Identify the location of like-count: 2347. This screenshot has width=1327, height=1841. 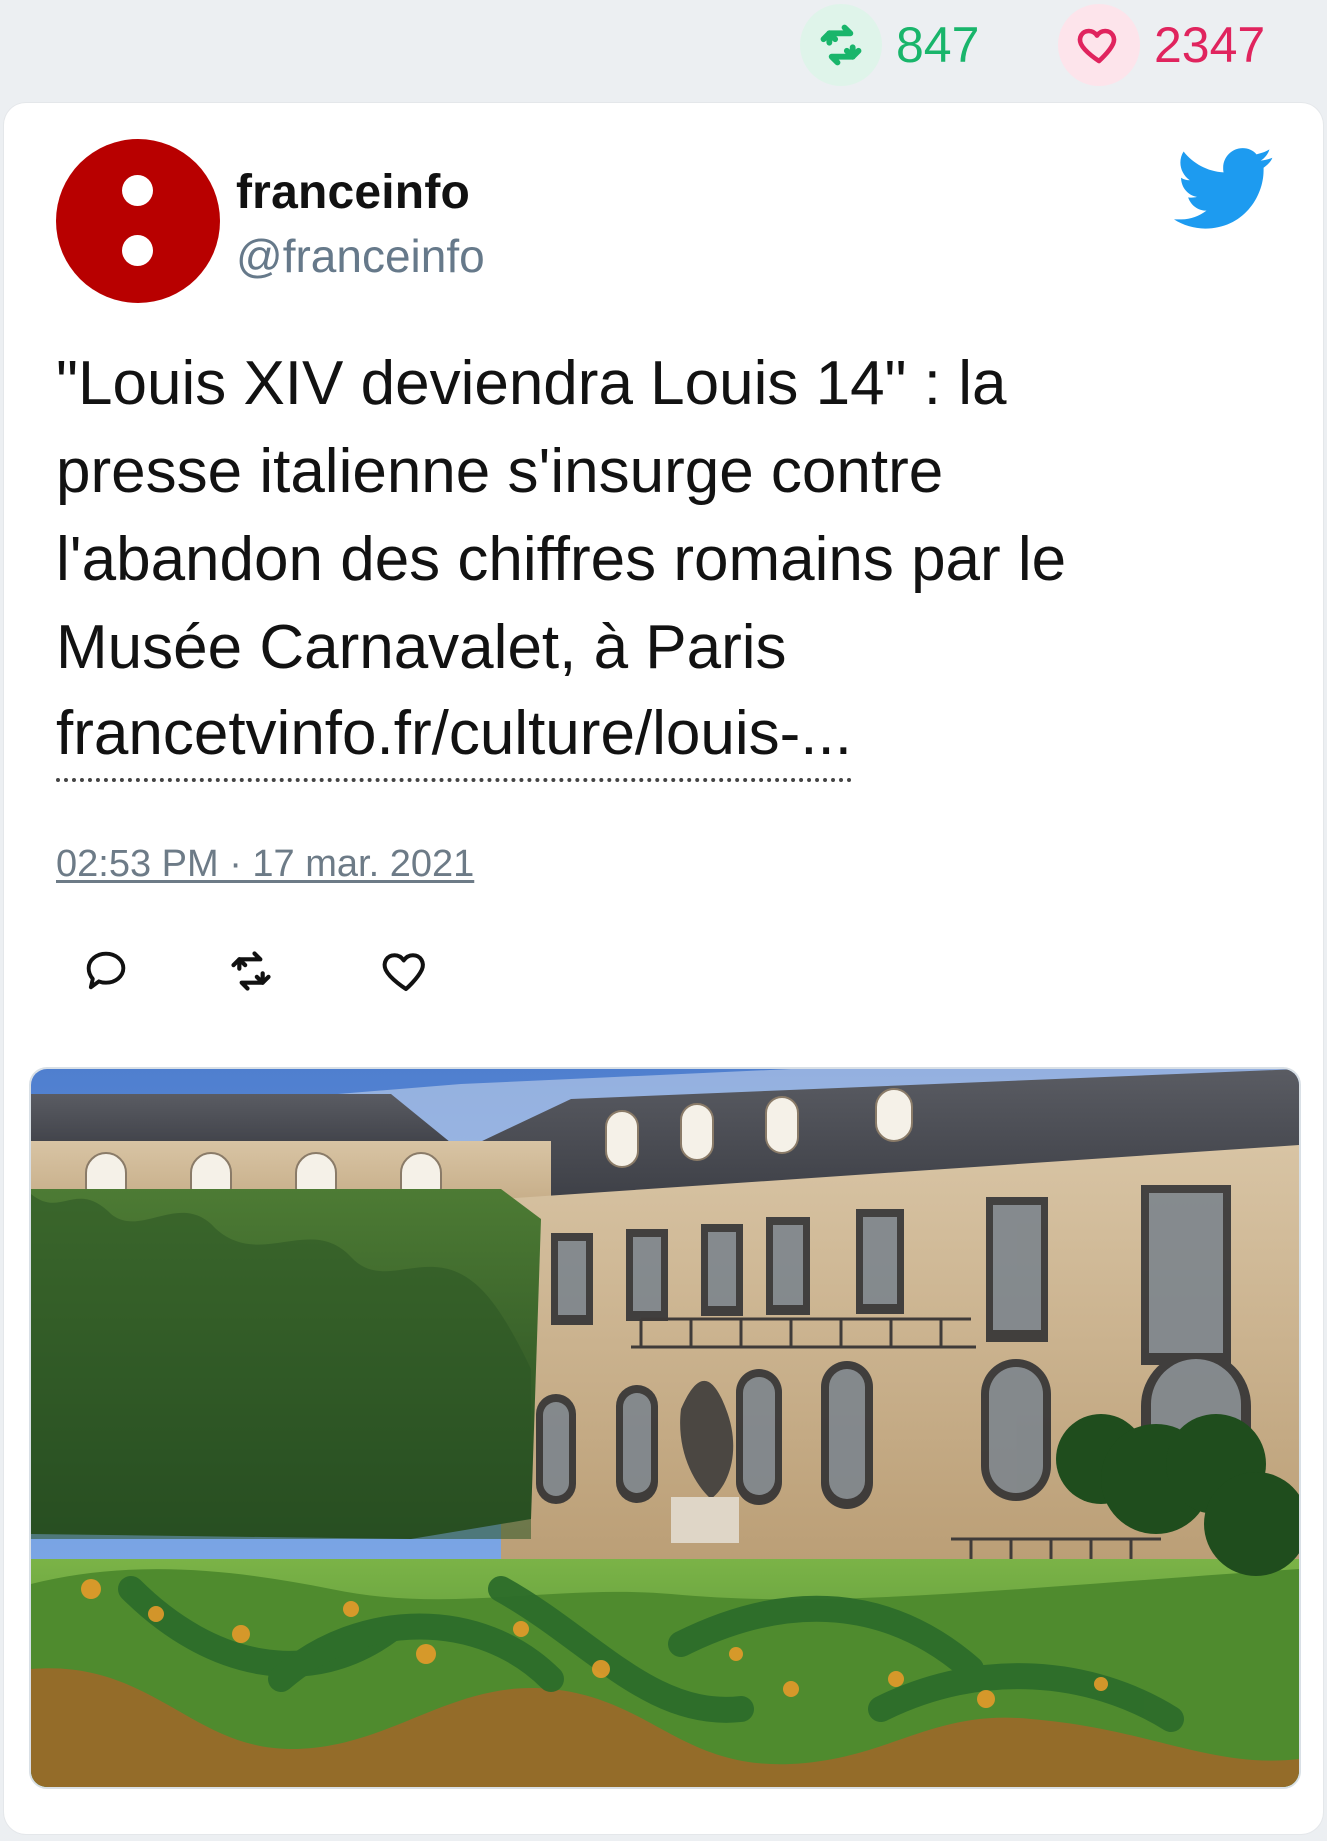
(1210, 45).